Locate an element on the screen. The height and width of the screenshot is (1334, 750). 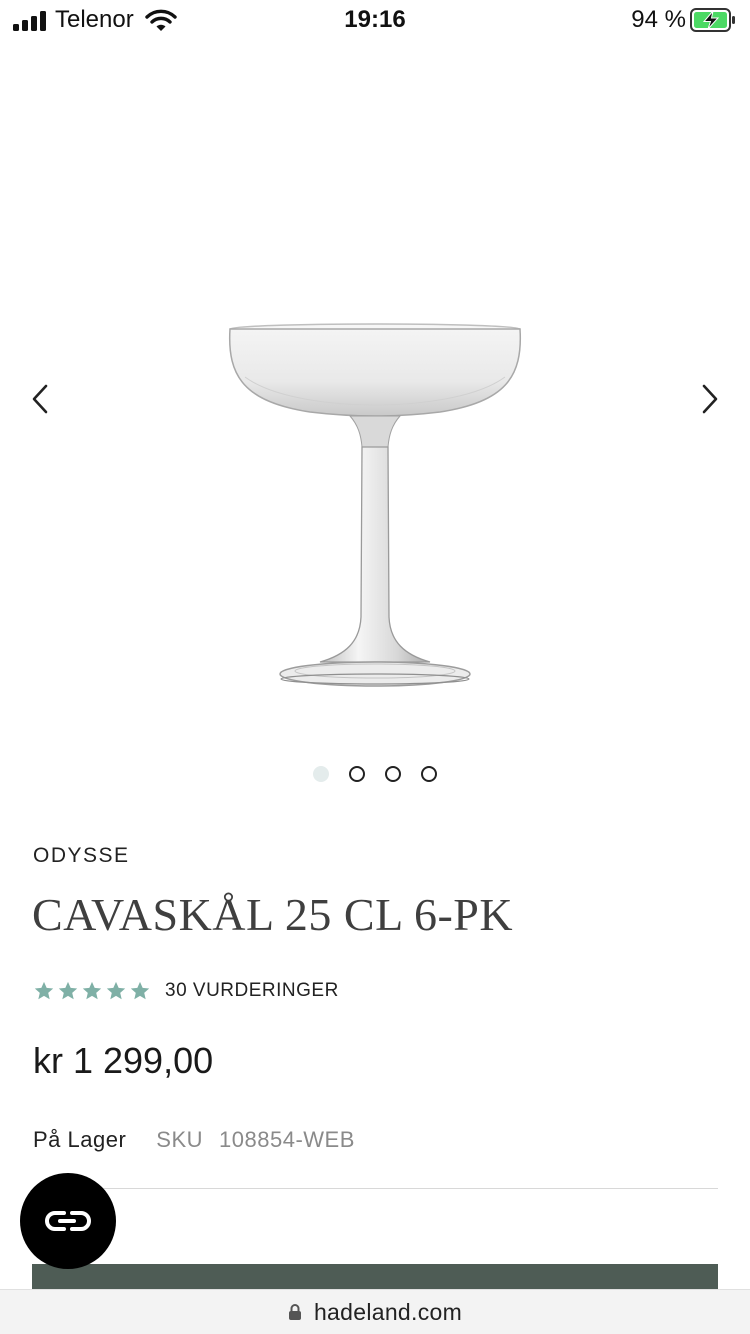
sku-label: SKU is located at coordinates (180, 1139).